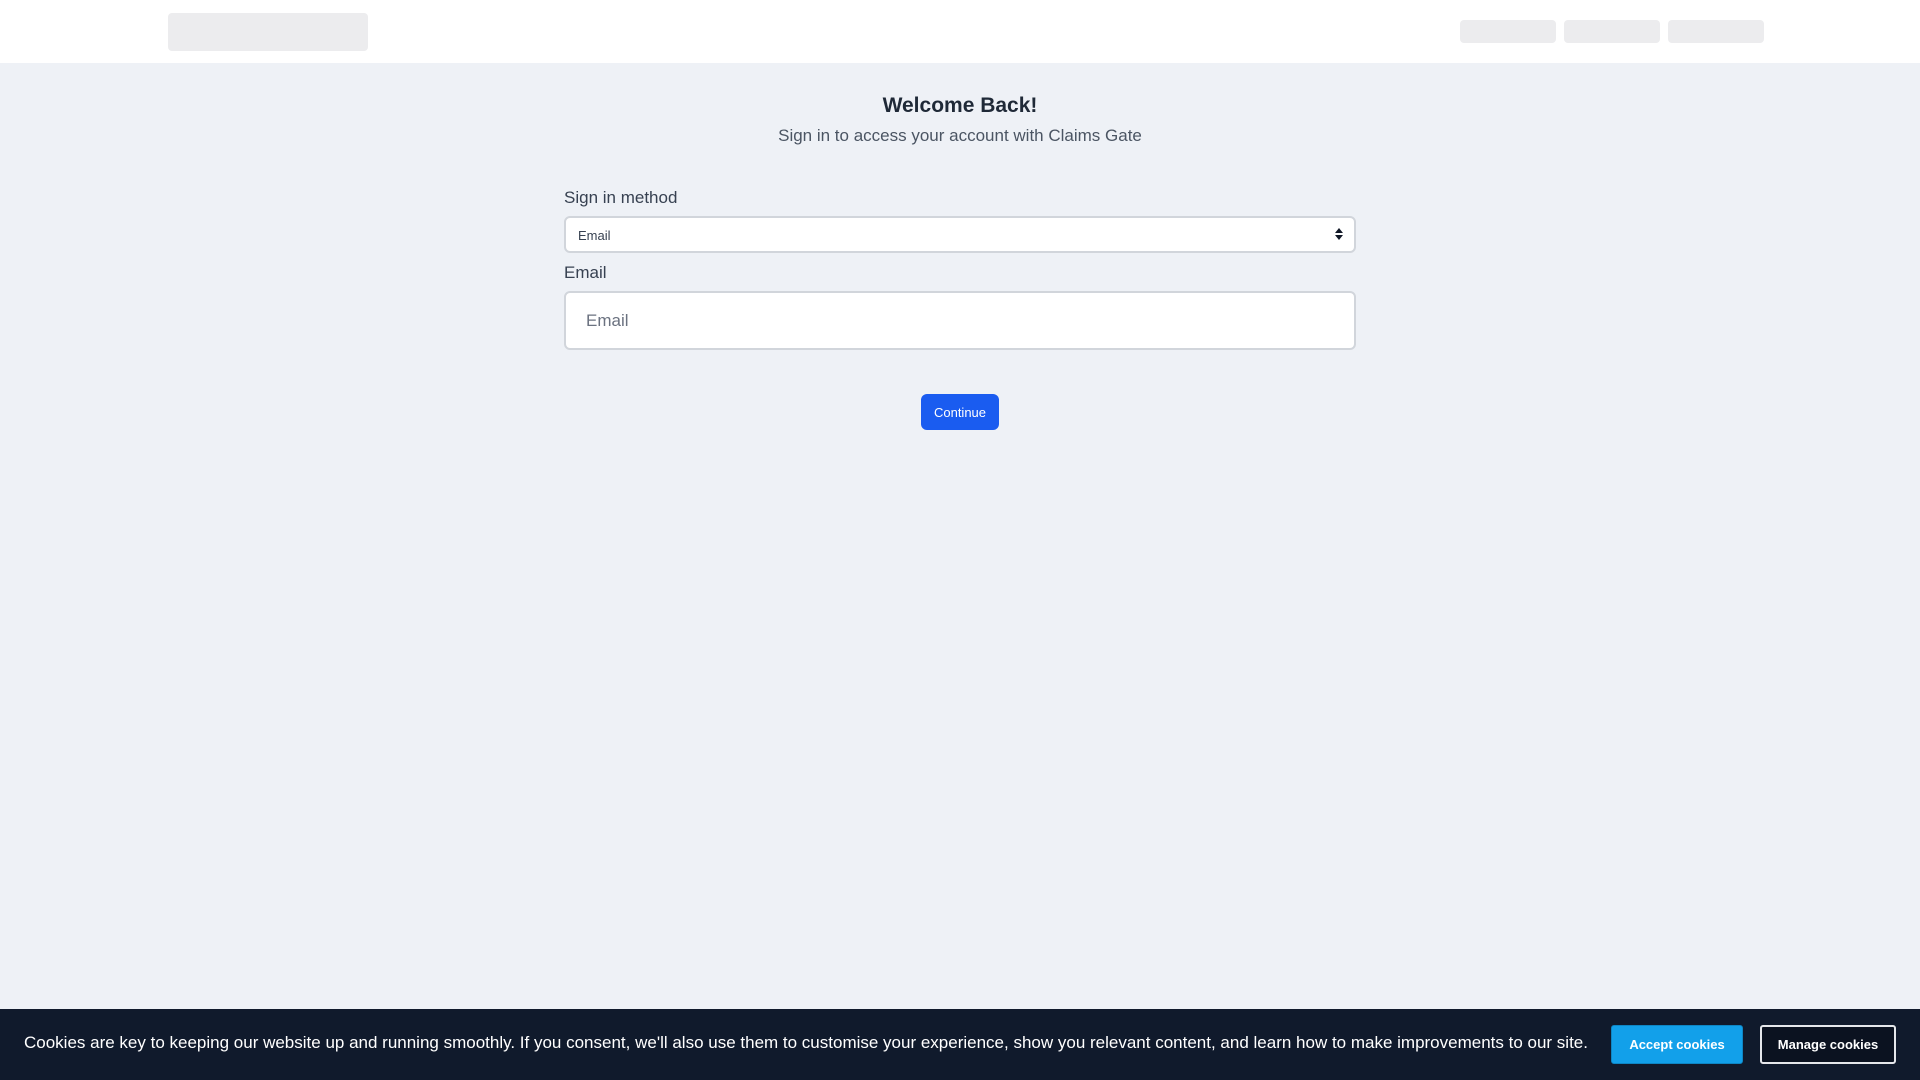 The image size is (1920, 1080). What do you see at coordinates (960, 105) in the screenshot?
I see `page-title: Welcome Back!` at bounding box center [960, 105].